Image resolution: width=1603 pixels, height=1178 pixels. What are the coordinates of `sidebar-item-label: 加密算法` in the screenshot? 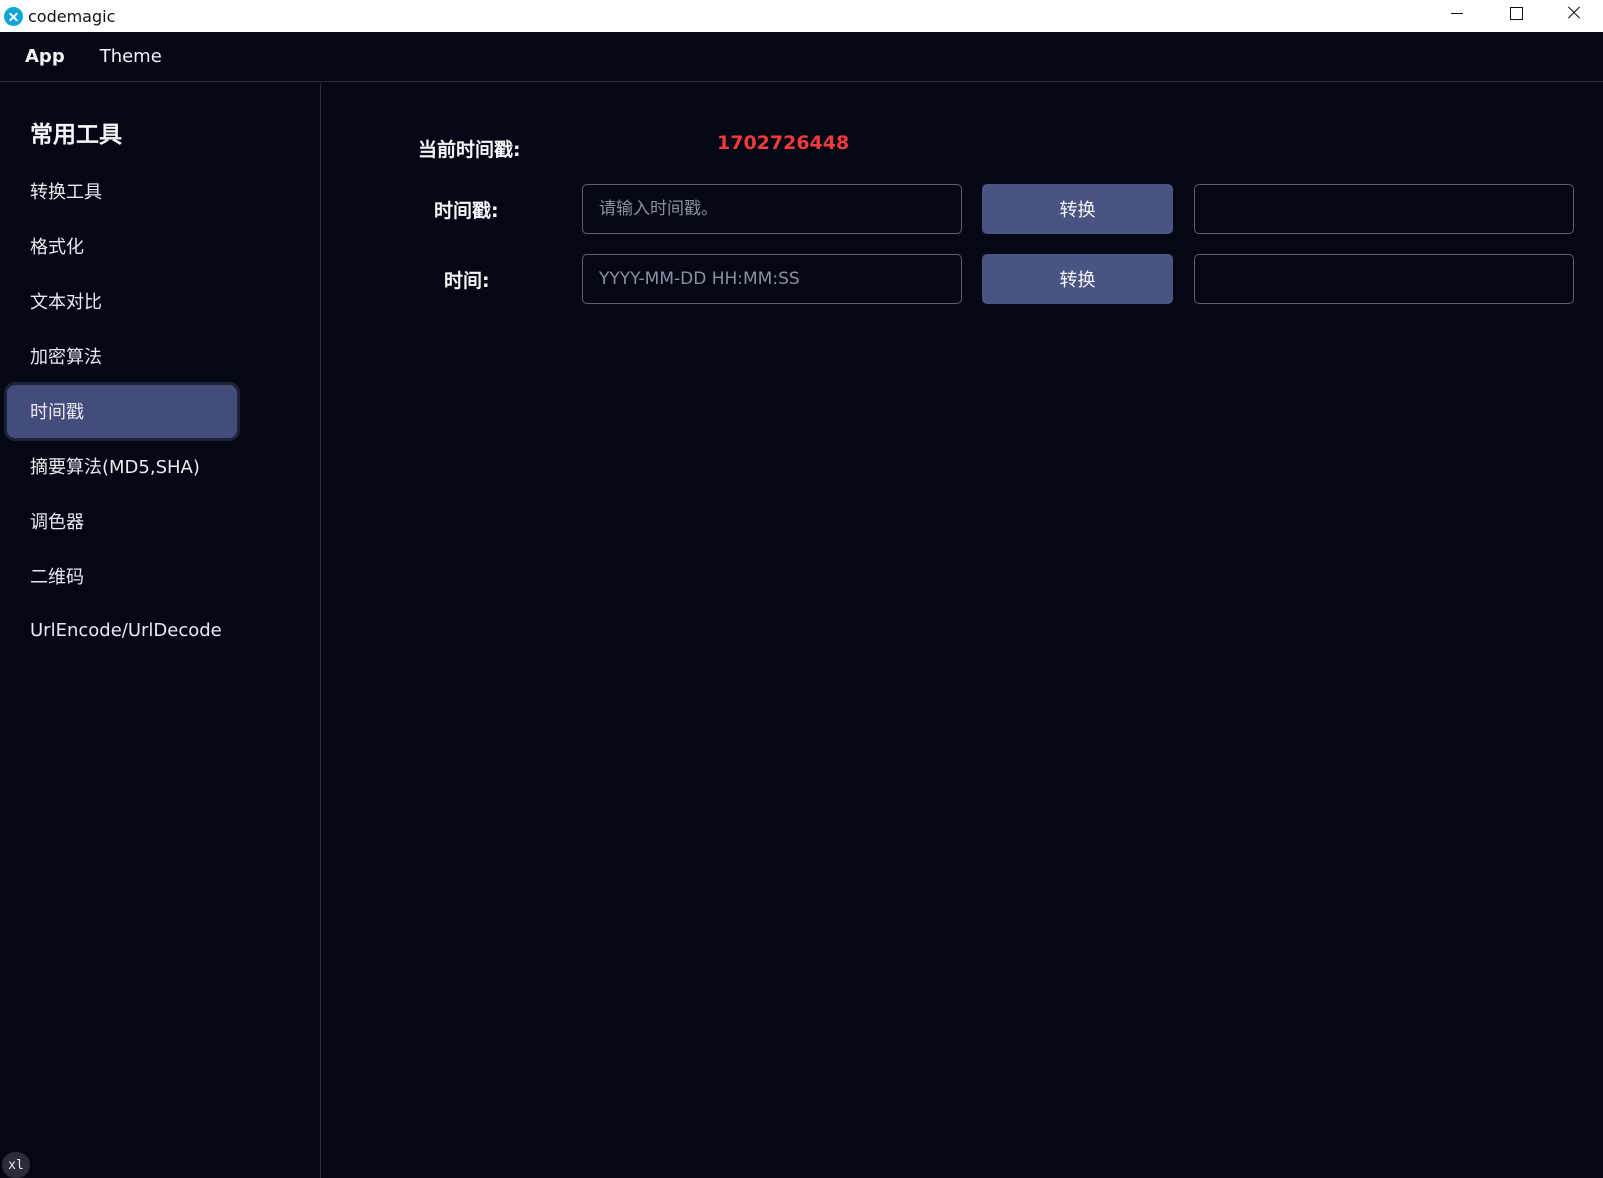 It's located at (66, 357).